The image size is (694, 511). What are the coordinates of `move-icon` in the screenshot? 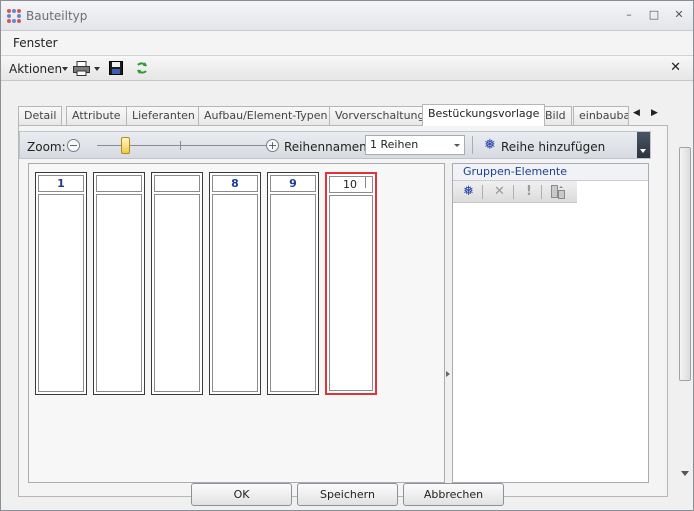 It's located at (558, 192).